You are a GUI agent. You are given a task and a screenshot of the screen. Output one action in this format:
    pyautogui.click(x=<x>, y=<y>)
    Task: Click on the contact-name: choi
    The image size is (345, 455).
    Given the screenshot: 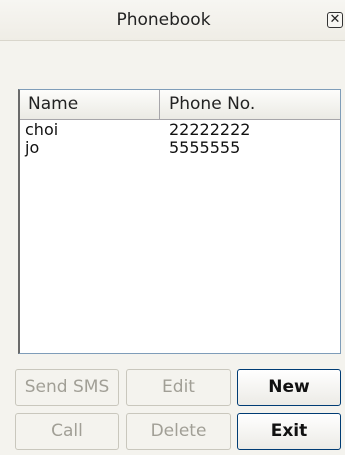 What is the action you would take?
    pyautogui.click(x=42, y=129)
    